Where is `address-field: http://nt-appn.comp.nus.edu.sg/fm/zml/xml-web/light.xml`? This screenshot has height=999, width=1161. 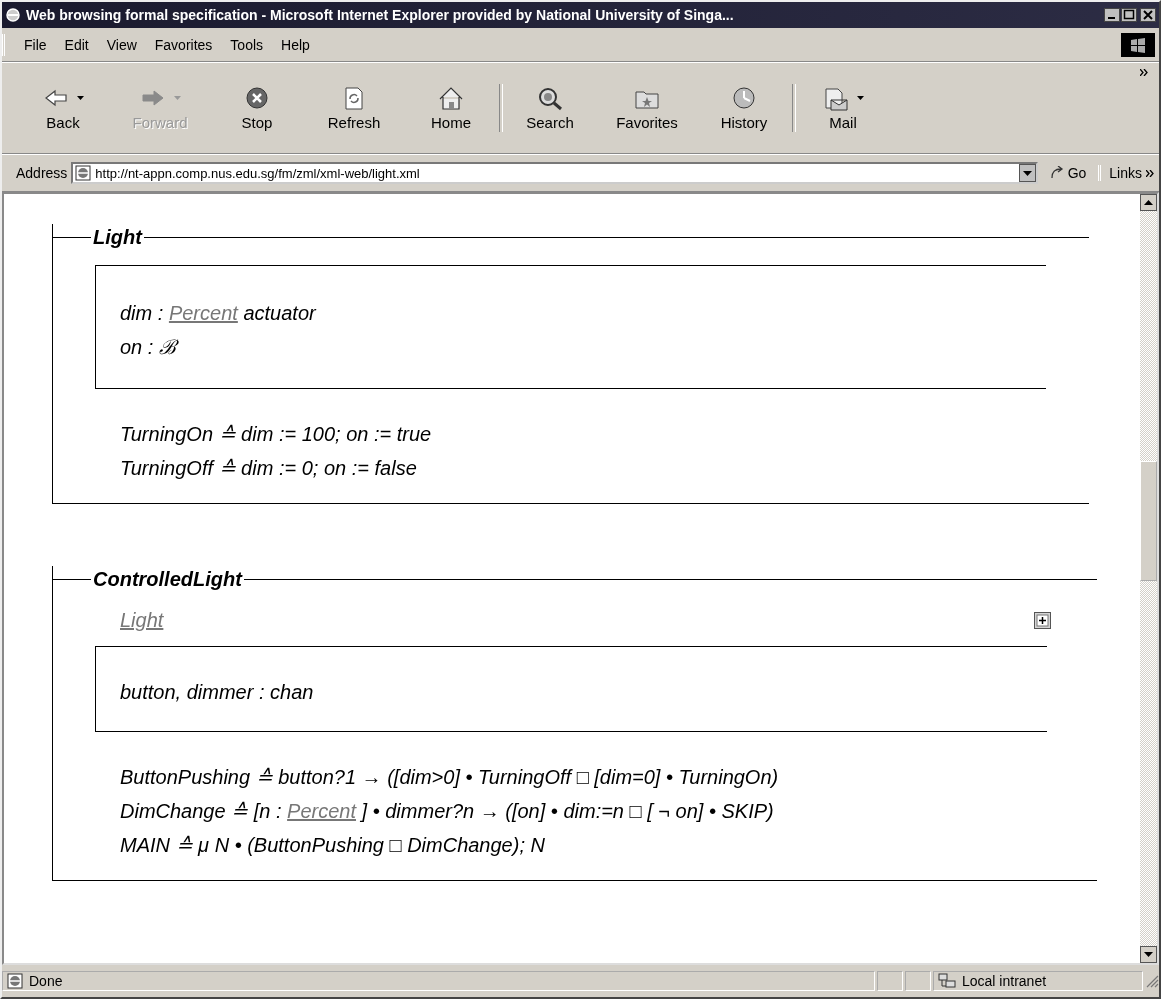
address-field: http://nt-appn.comp.nus.edu.sg/fm/zml/xml-web/light.xml is located at coordinates (554, 173).